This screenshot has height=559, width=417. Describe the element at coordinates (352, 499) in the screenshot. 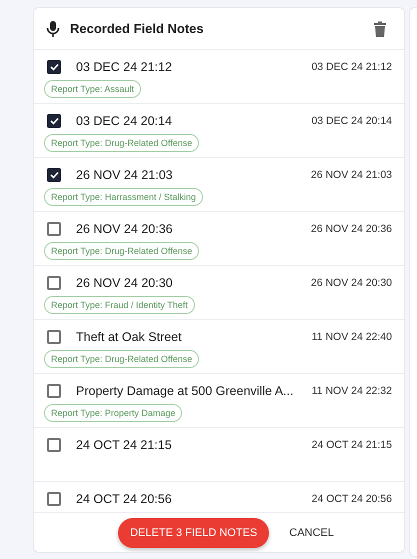

I see `note-date: 24 OCT 24 20:56` at that location.